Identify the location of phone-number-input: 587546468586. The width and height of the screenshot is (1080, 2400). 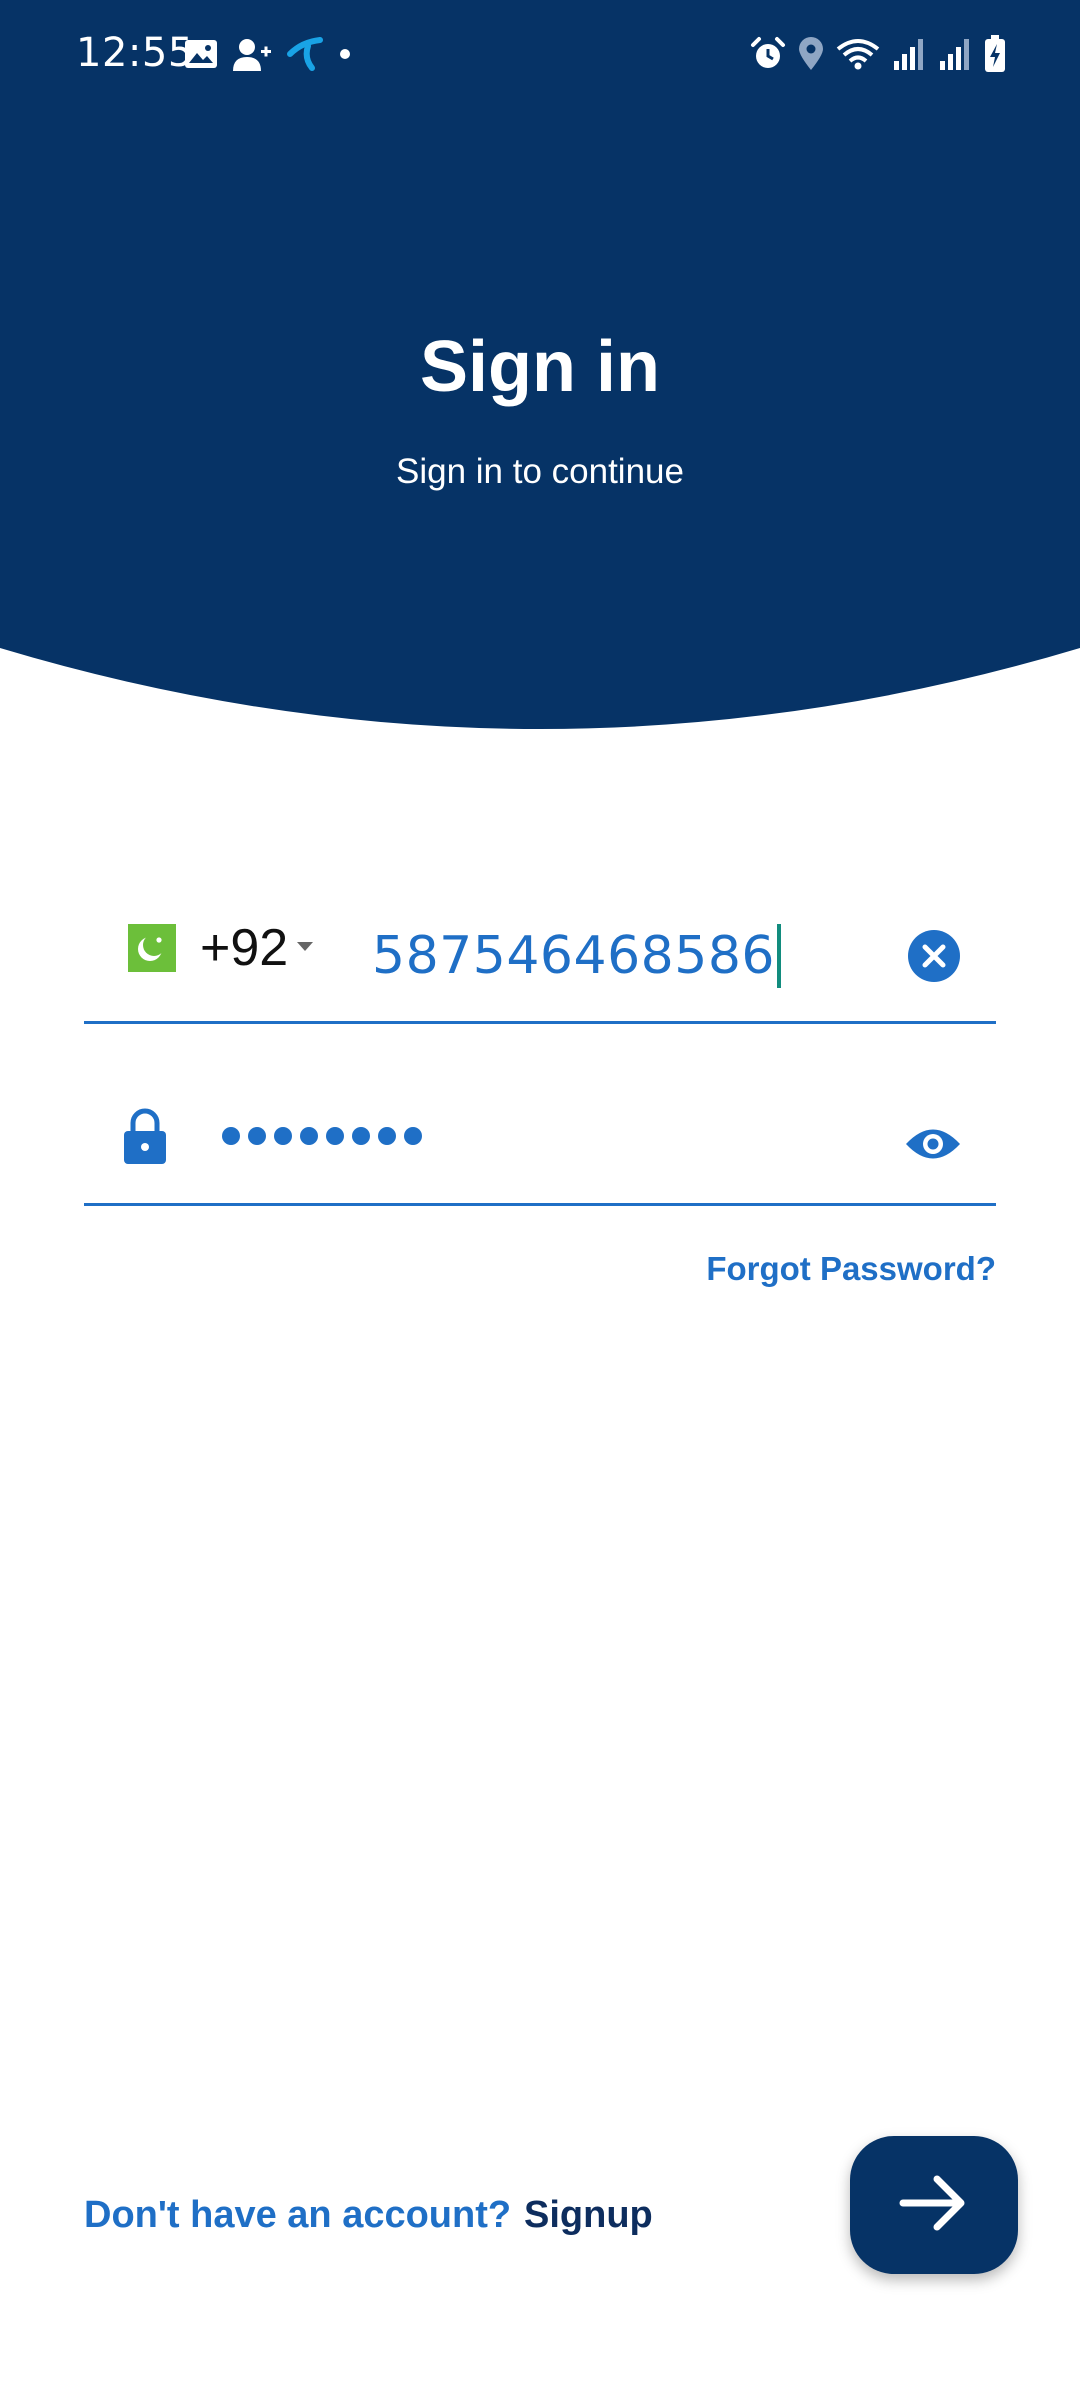
(577, 956).